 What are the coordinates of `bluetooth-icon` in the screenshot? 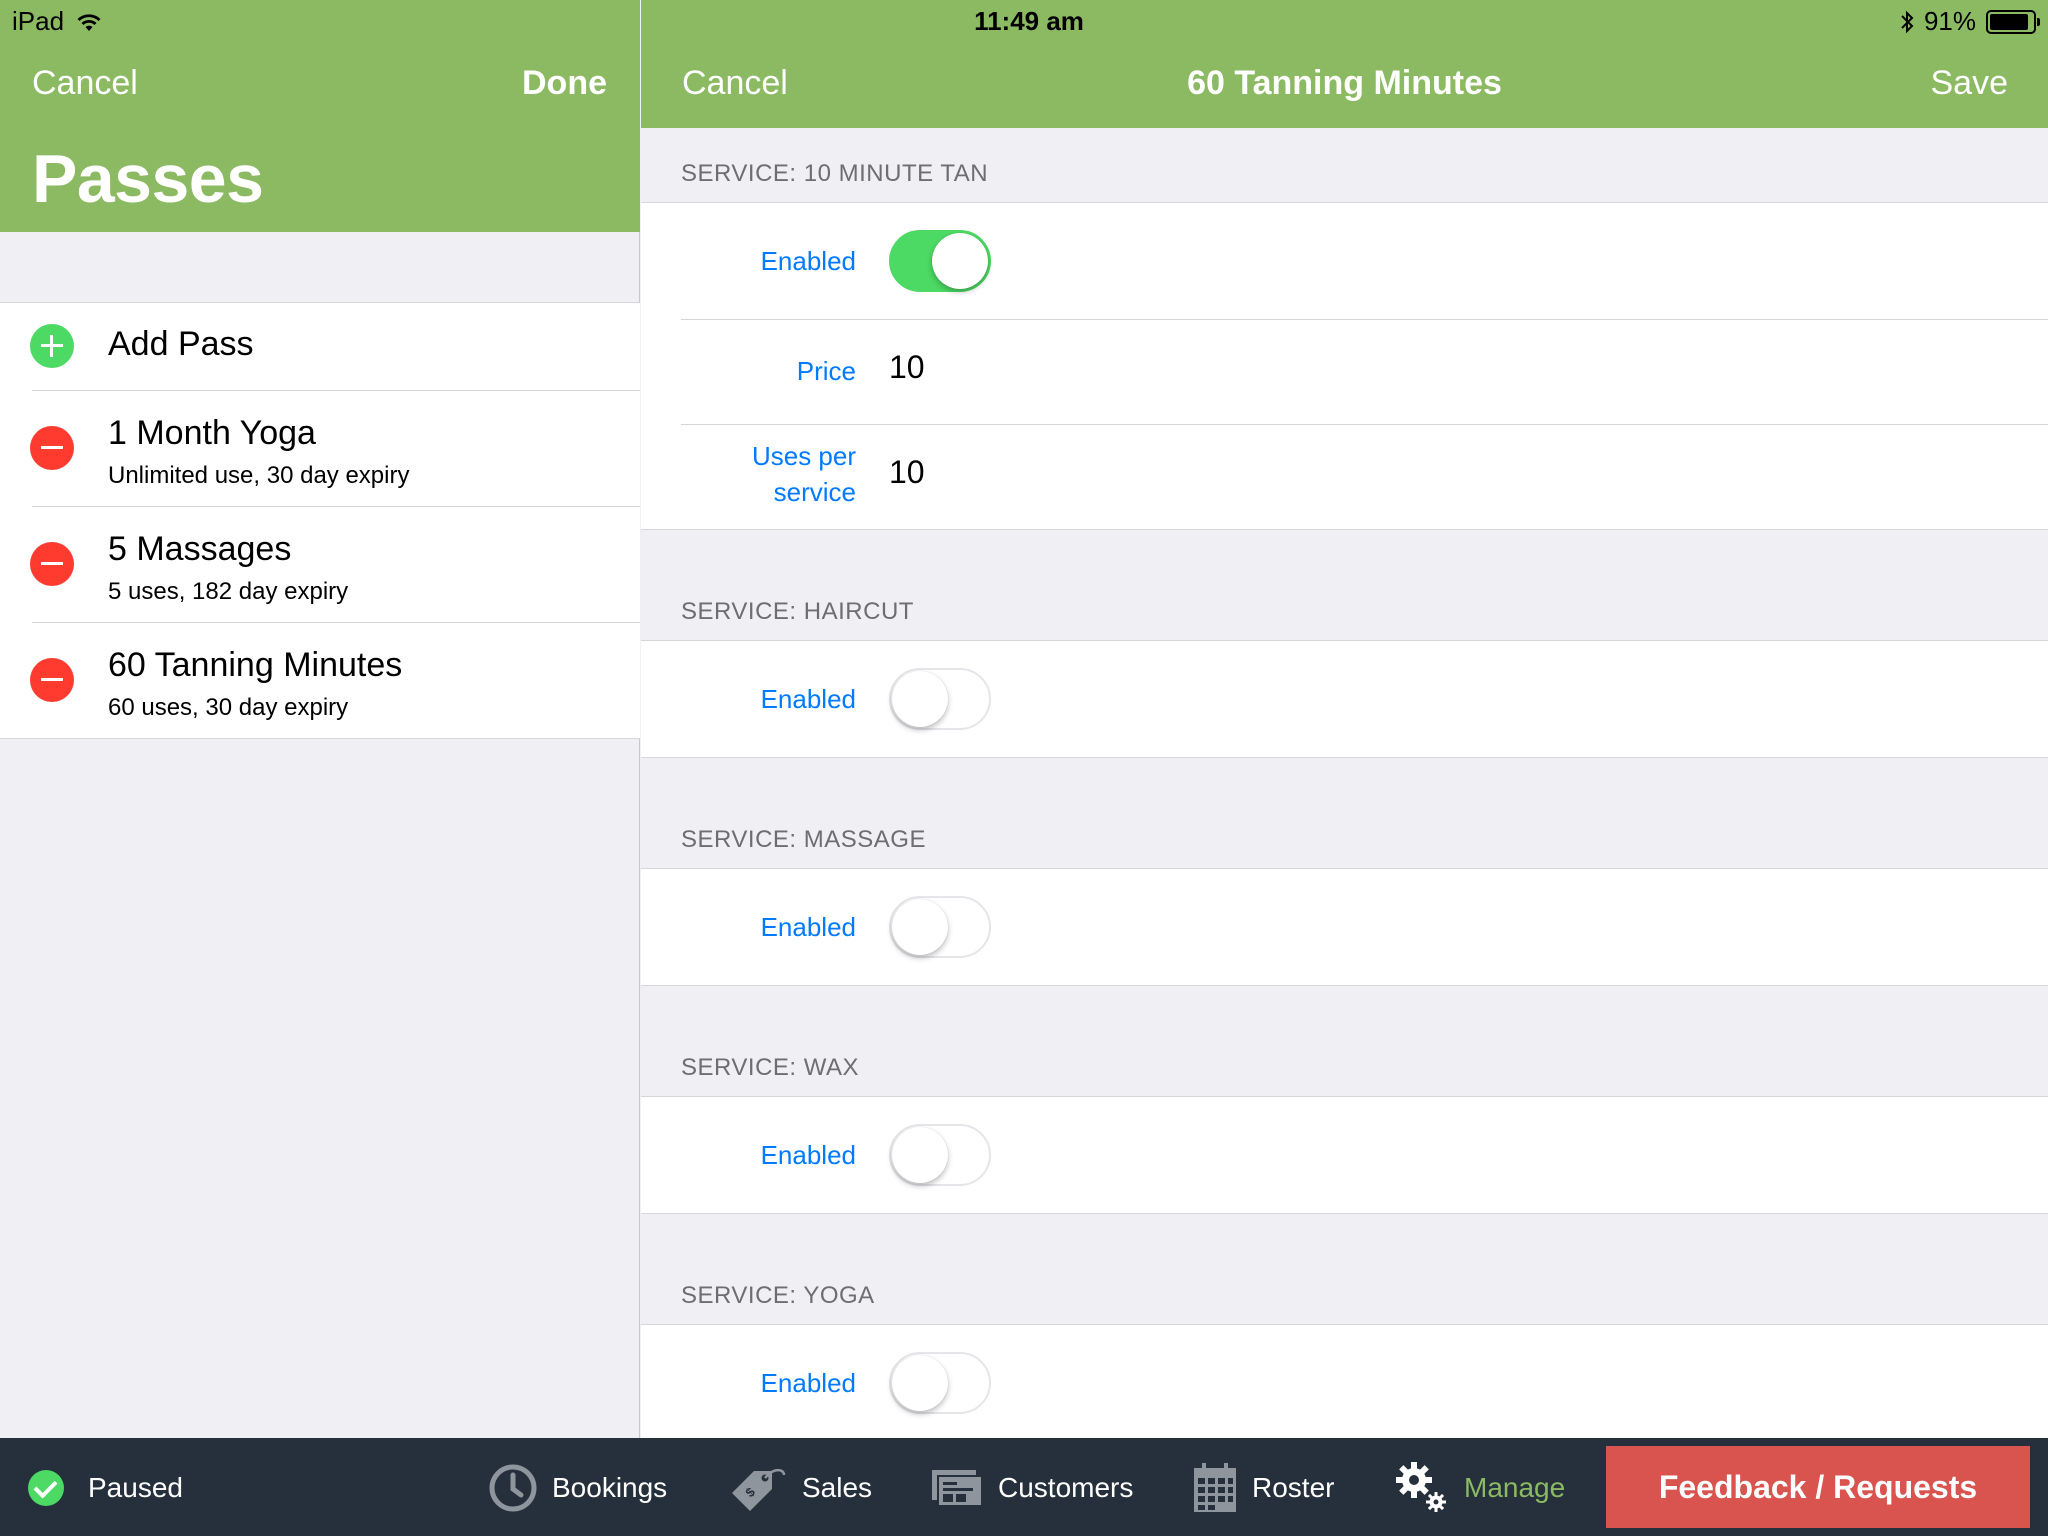 It's located at (1907, 21).